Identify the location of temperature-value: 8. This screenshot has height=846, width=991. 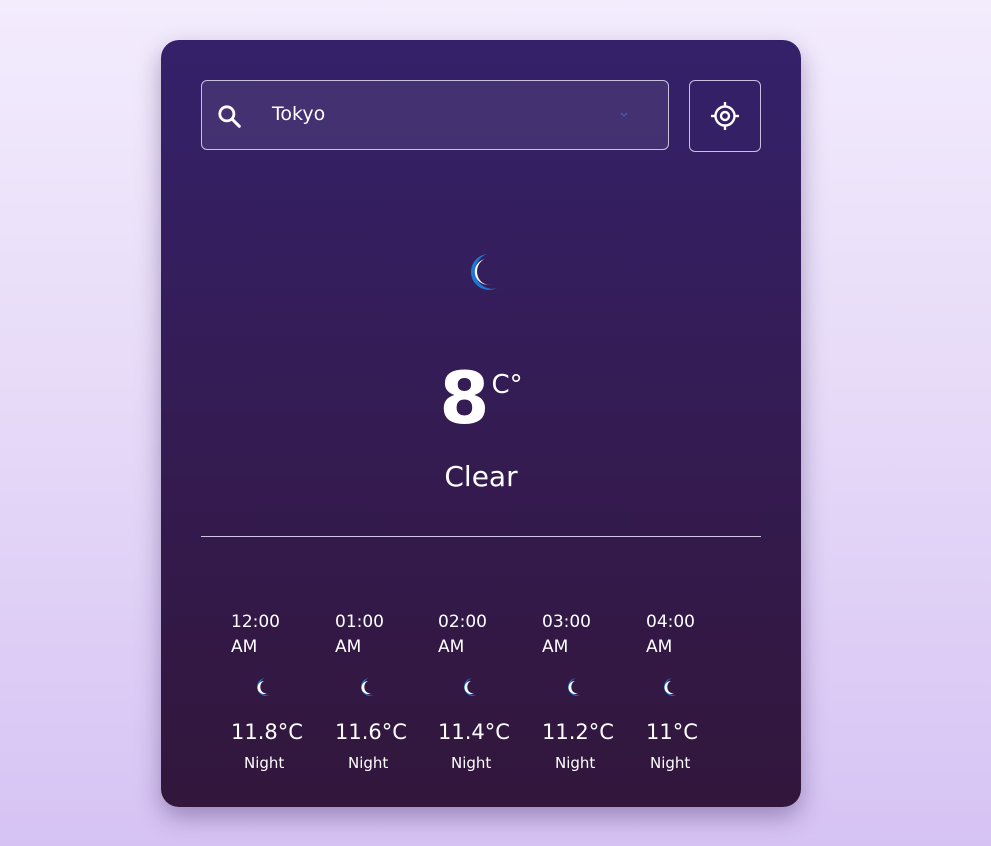
(464, 398).